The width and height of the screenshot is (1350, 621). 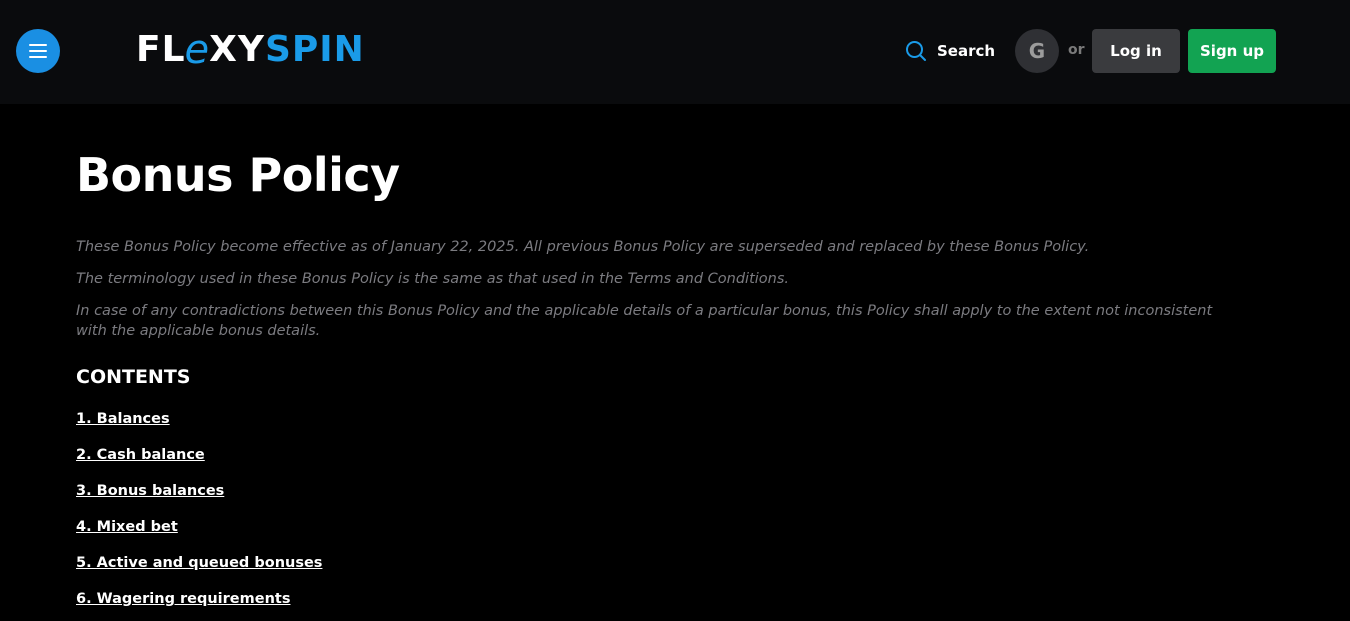 I want to click on logo-text-part: e, so click(x=197, y=50).